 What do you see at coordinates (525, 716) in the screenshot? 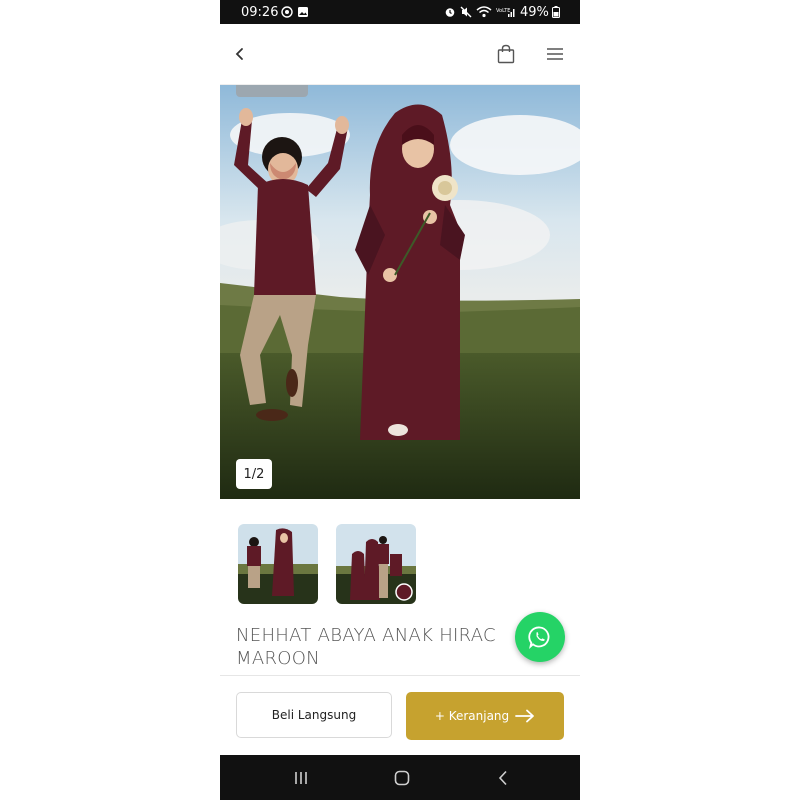
I see `arrow-right-icon` at bounding box center [525, 716].